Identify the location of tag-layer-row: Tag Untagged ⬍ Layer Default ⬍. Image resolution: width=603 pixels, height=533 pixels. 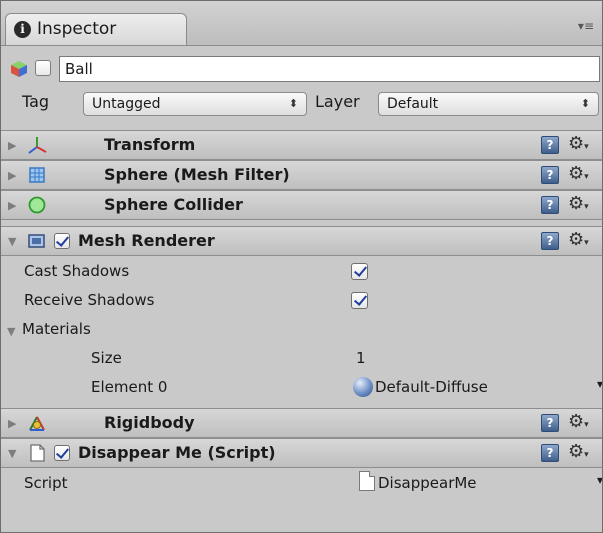
(301, 104).